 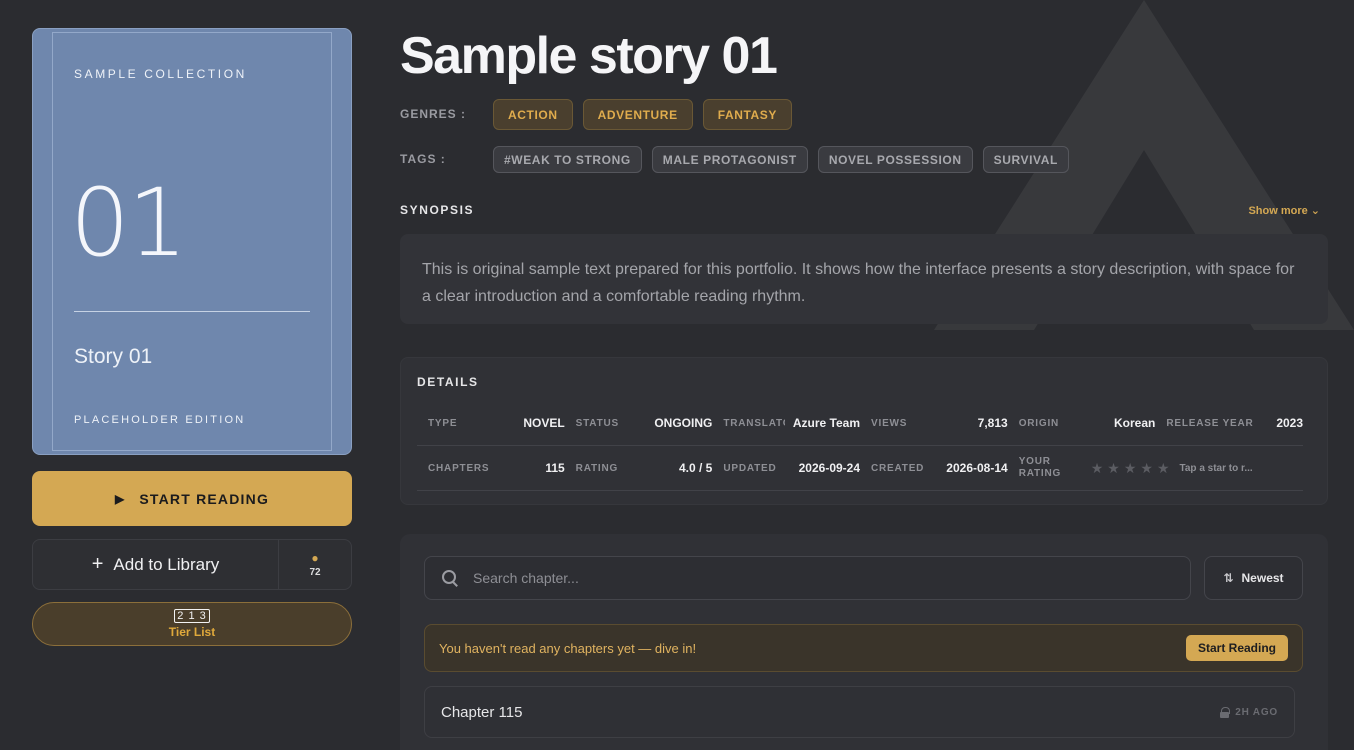 I want to click on rating-stars: ★ ★ ★ ★ ★, so click(x=1130, y=468).